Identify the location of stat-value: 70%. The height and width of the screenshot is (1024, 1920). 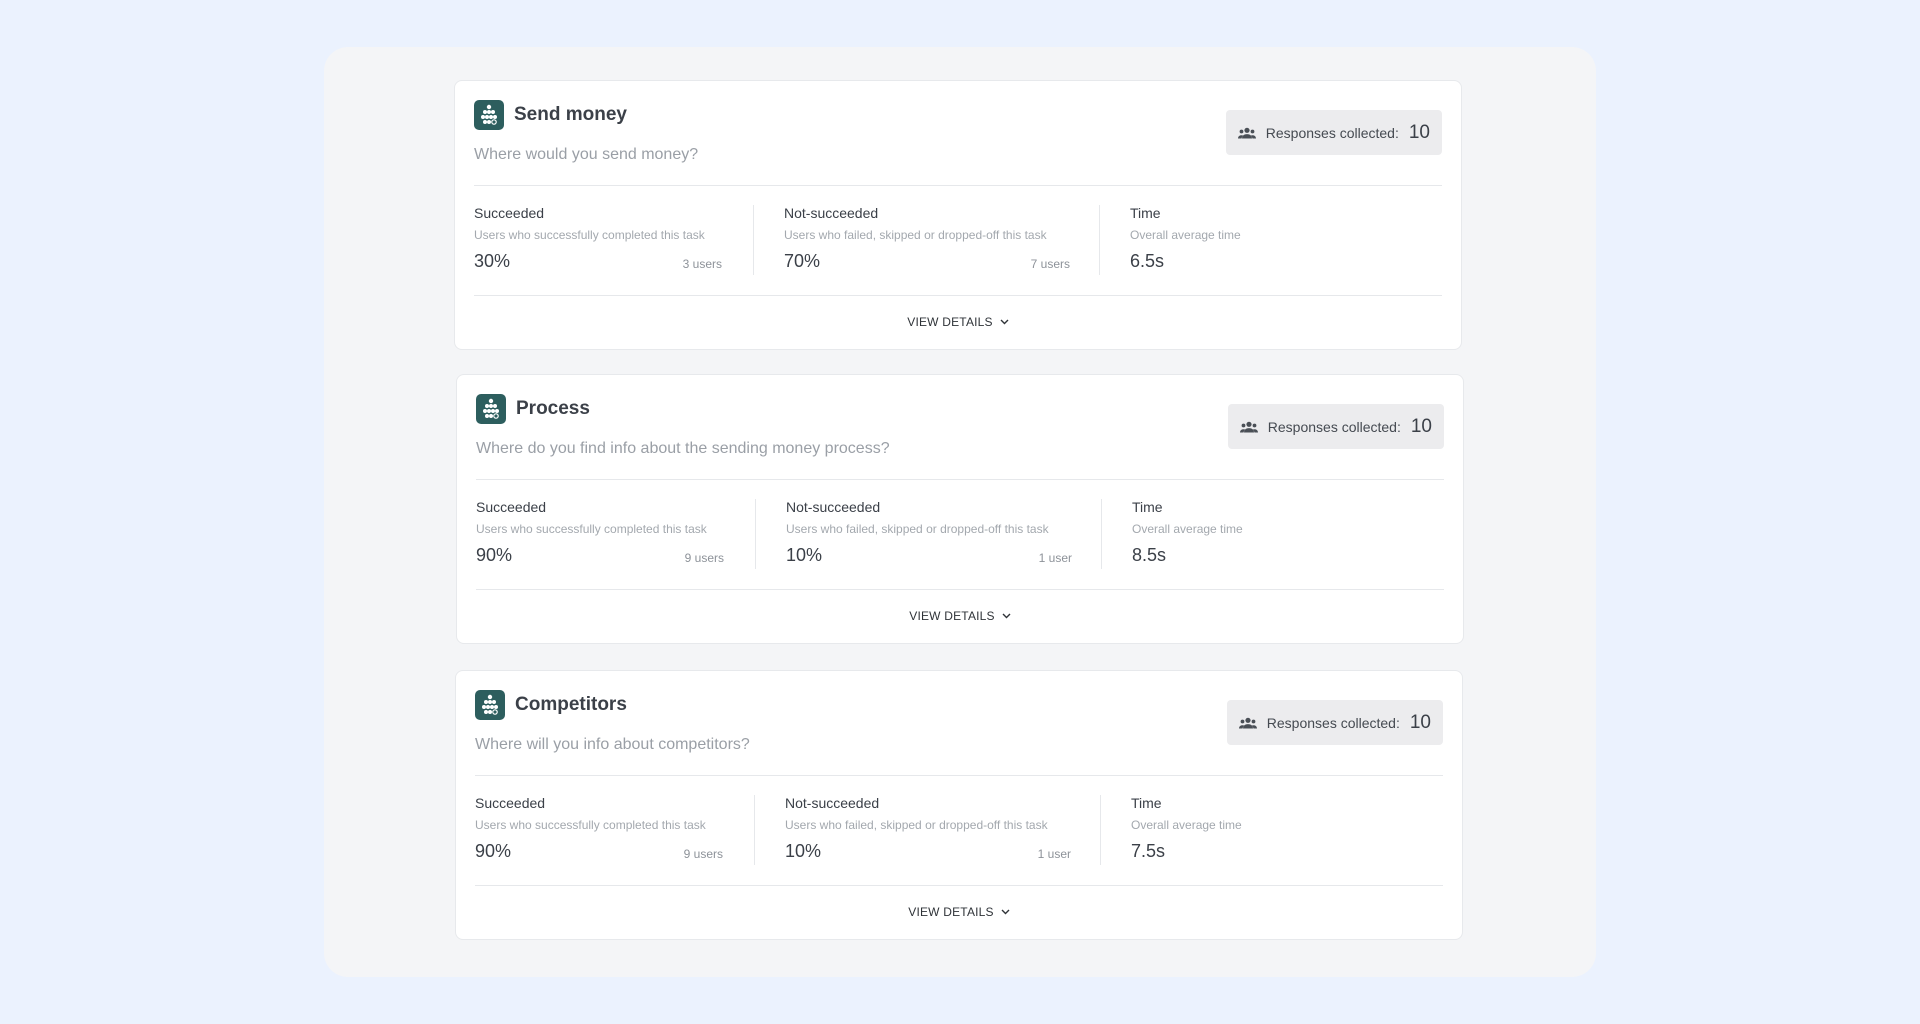
(802, 261).